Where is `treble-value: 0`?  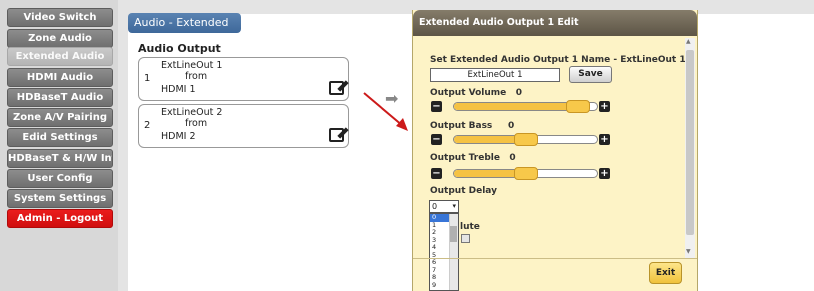
treble-value: 0 is located at coordinates (512, 158).